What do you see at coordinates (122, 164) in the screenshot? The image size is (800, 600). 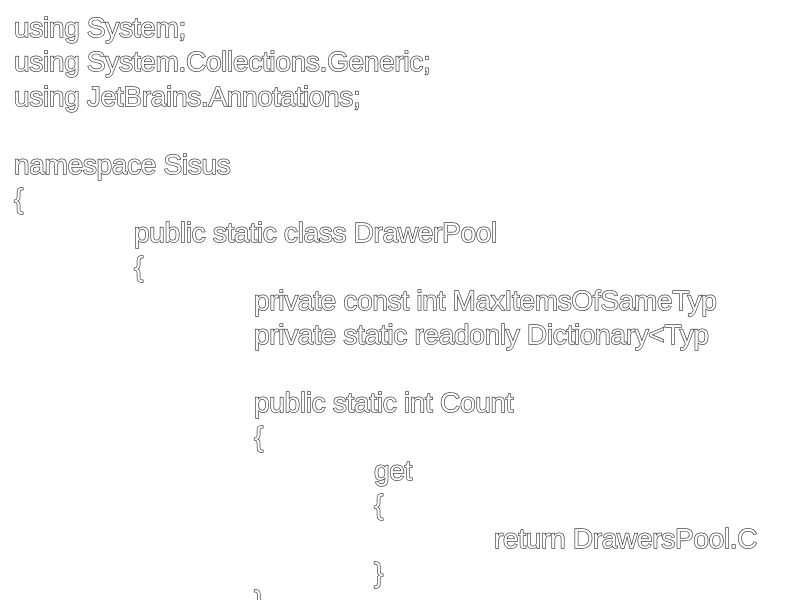 I see `code-line-5: namespace Sisus` at bounding box center [122, 164].